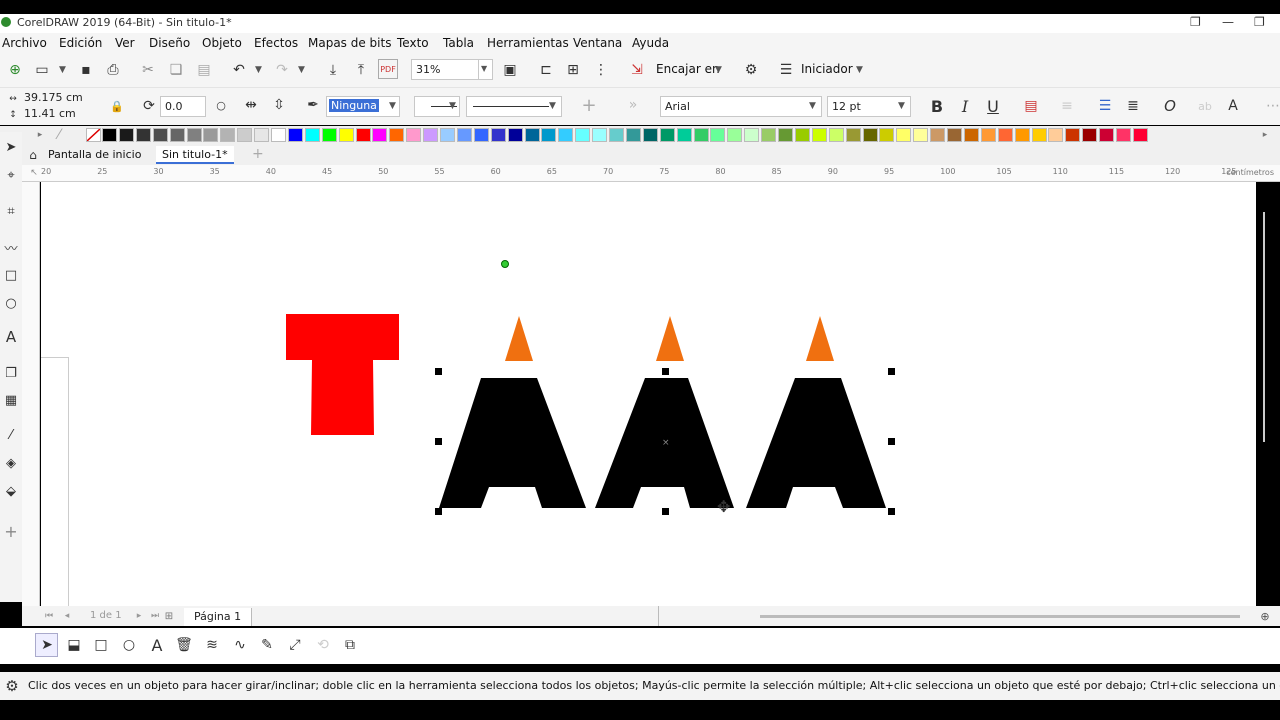 The image size is (1280, 720). What do you see at coordinates (218, 617) in the screenshot?
I see `page-tab: Página 1` at bounding box center [218, 617].